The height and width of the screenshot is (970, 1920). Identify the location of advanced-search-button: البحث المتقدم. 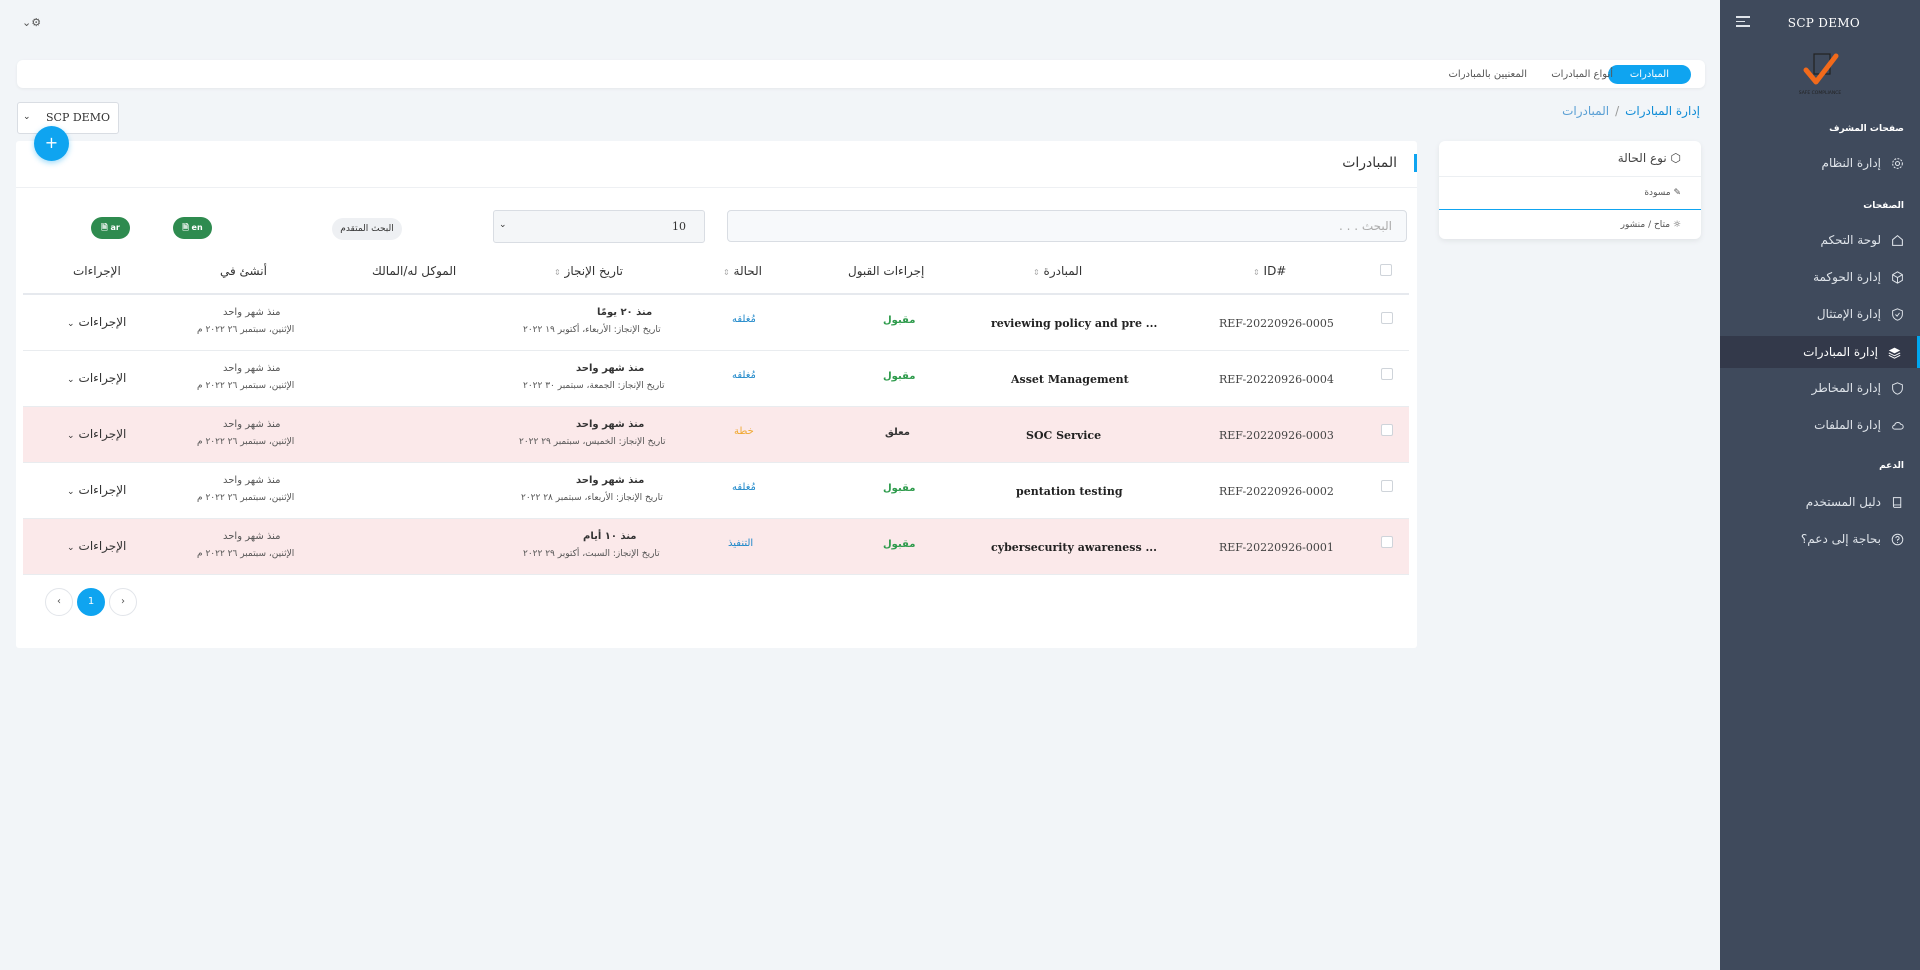
(367, 229).